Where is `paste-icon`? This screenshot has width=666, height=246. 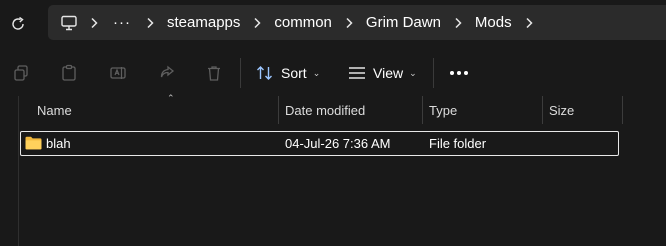 paste-icon is located at coordinates (69, 73).